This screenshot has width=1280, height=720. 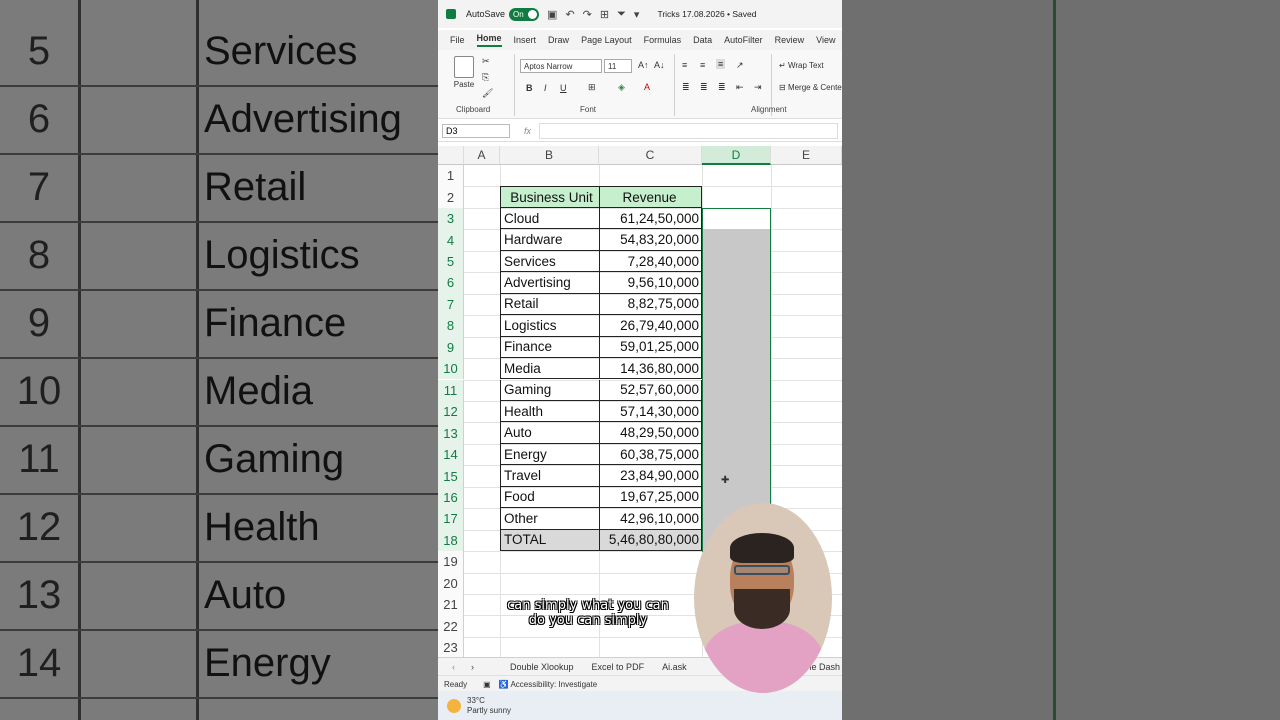 What do you see at coordinates (621, 87) in the screenshot?
I see `fill-color-icon: ◈` at bounding box center [621, 87].